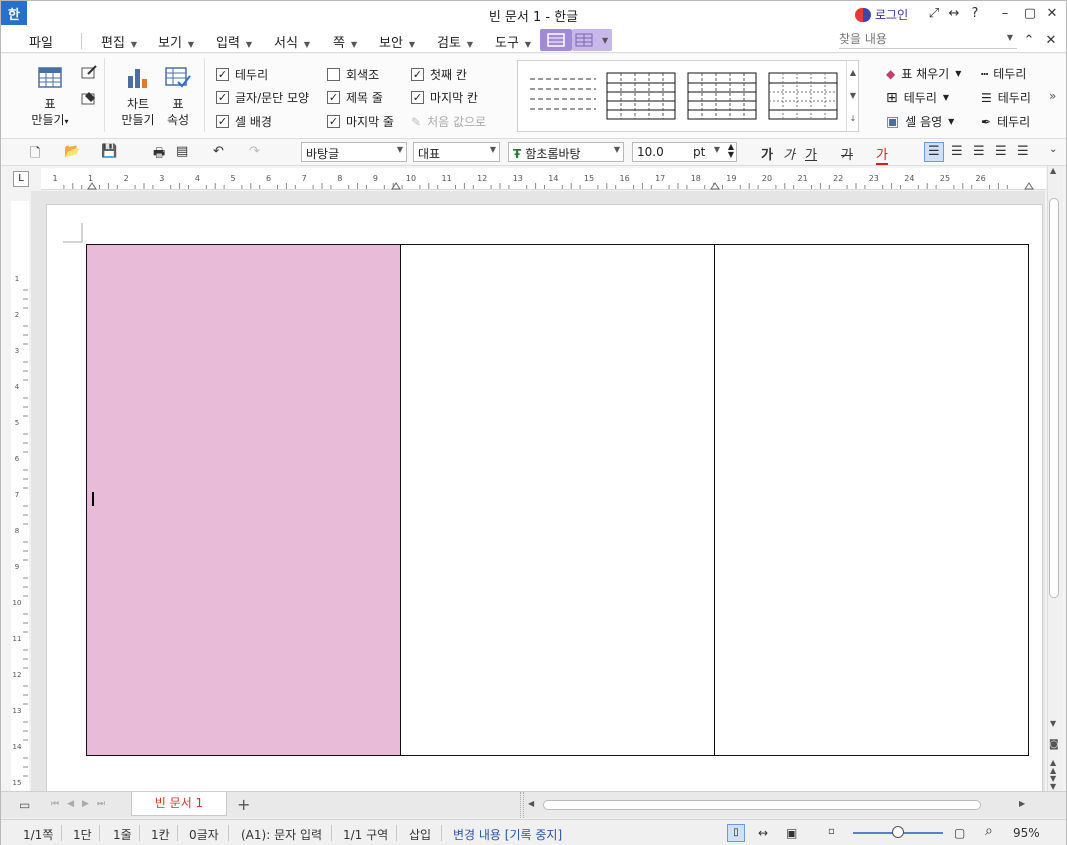 The width and height of the screenshot is (1067, 845). I want to click on font-size-select: 10.0 pt ▼ ▲ ▼, so click(684, 152).